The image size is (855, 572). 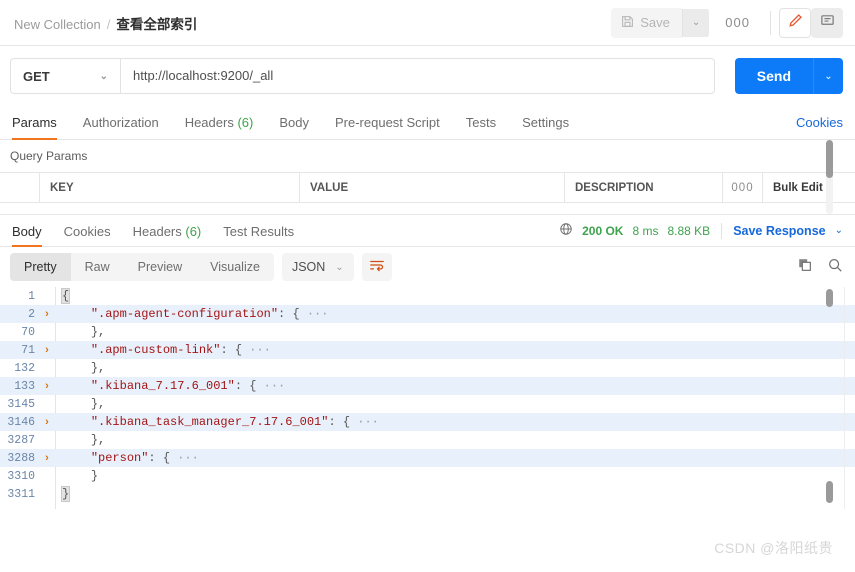 I want to click on response-tab-cookies: Cookies, so click(x=87, y=231).